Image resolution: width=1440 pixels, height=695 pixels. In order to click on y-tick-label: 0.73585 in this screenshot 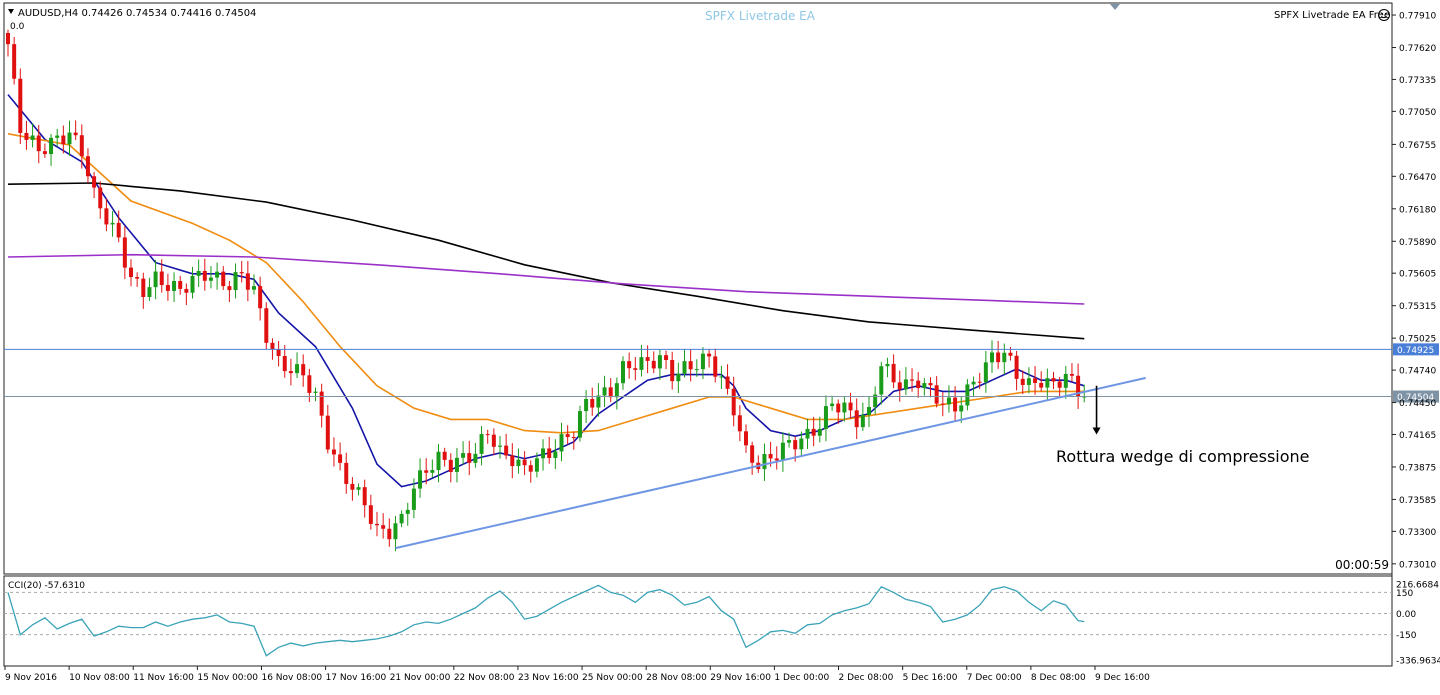, I will do `click(1417, 501)`.